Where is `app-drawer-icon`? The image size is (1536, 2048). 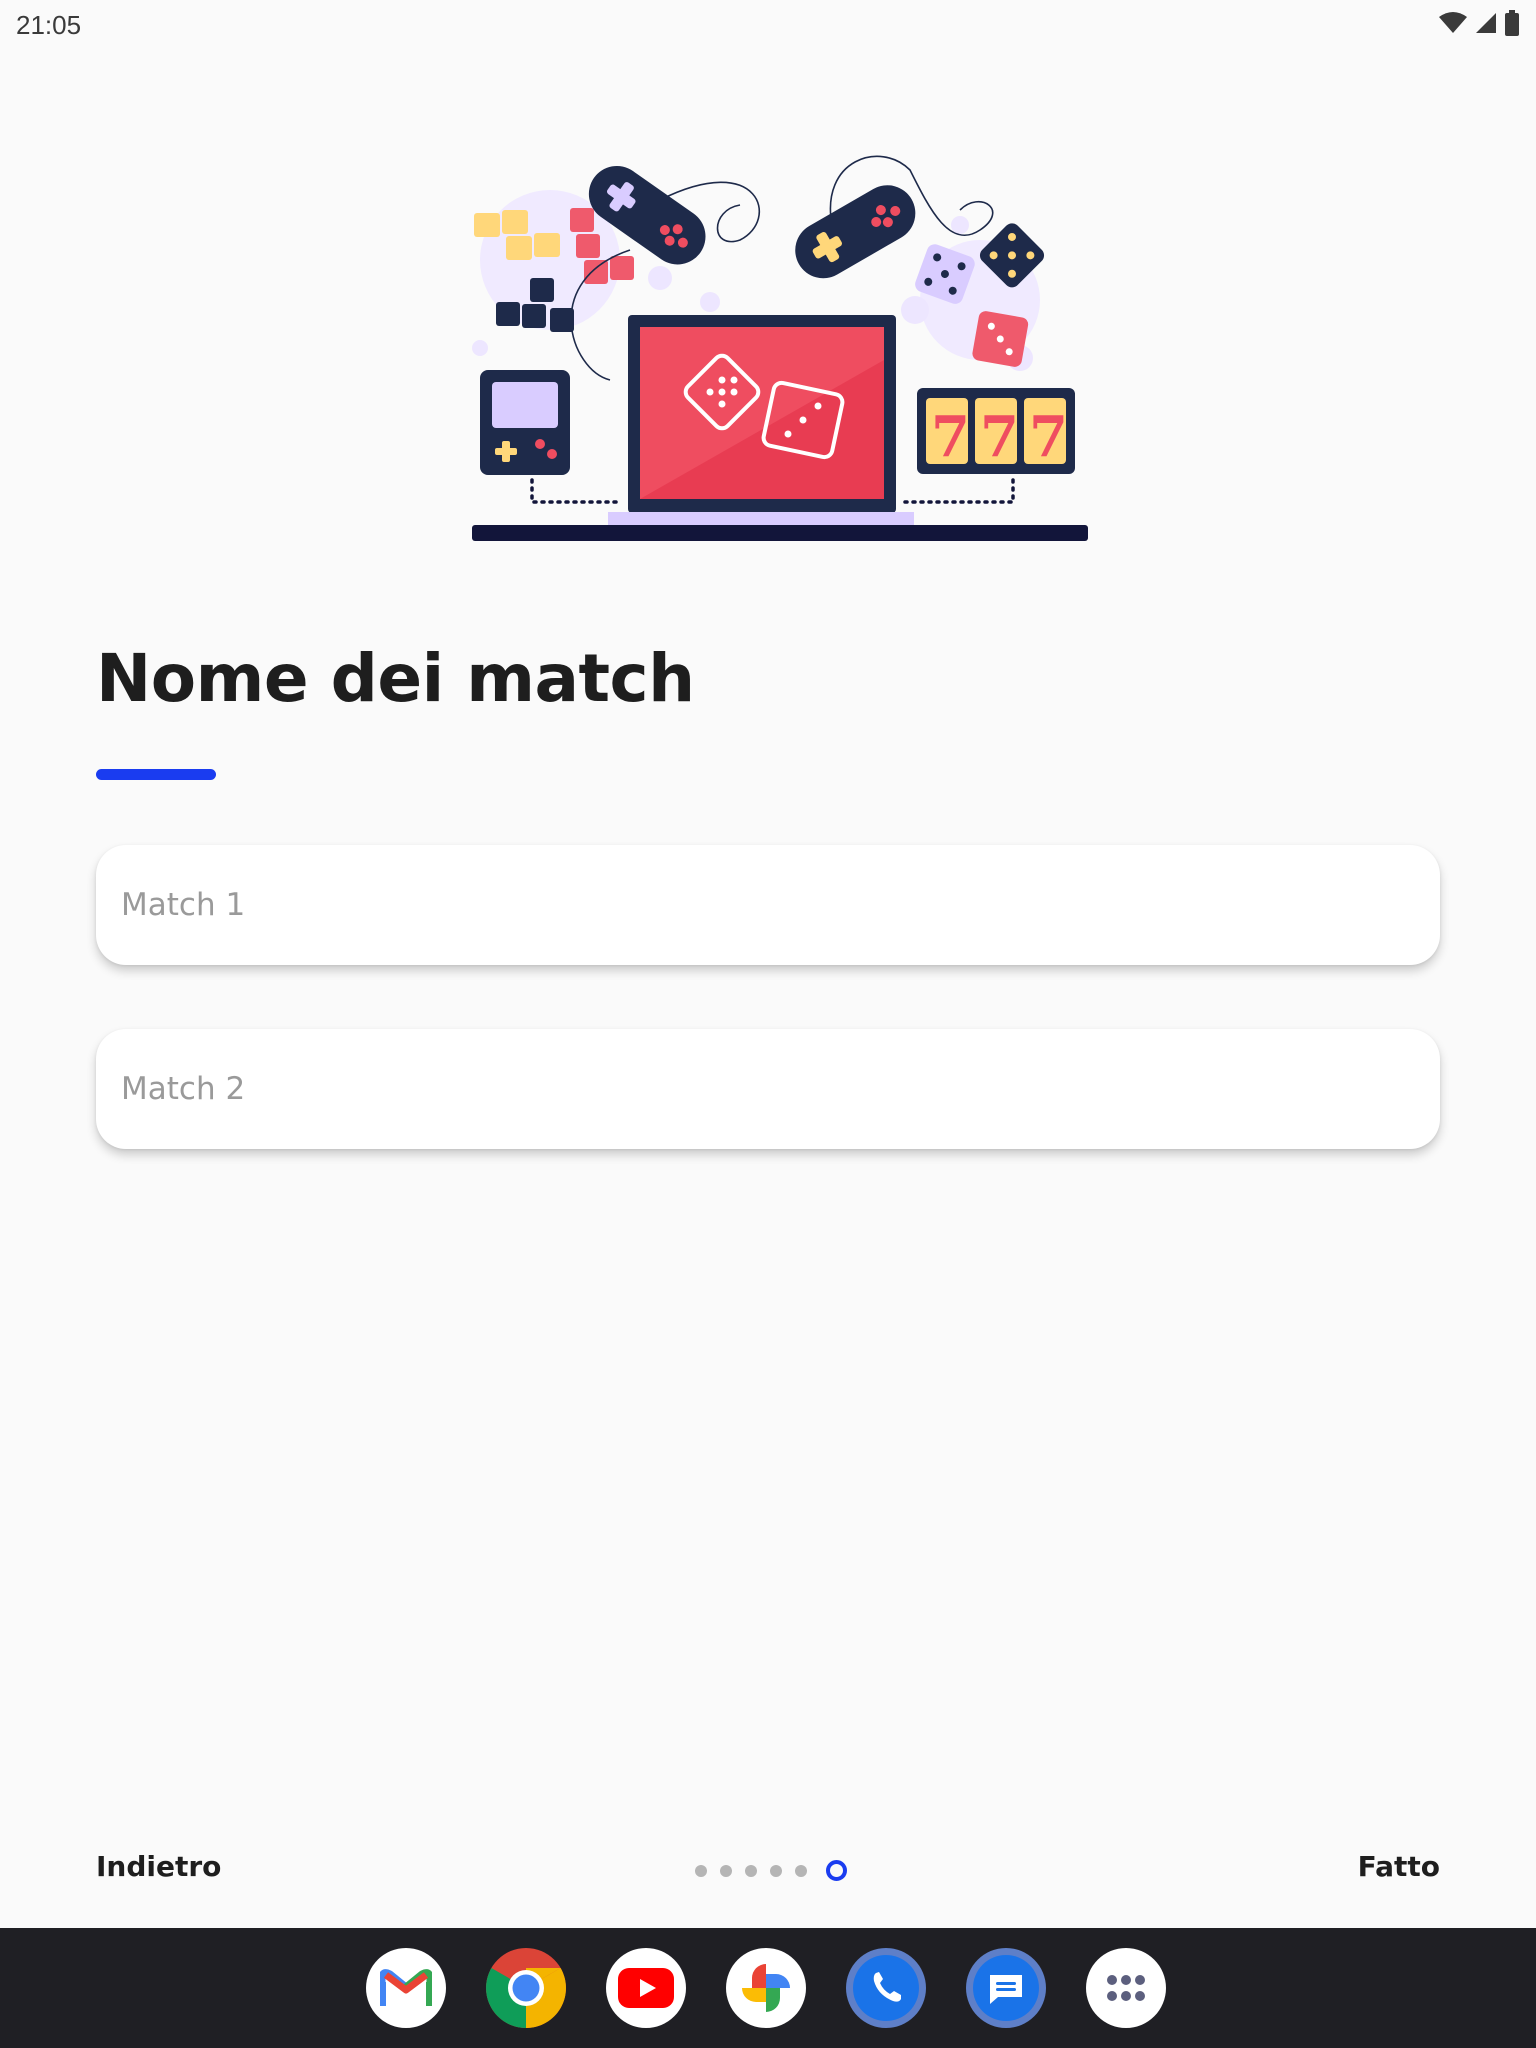
app-drawer-icon is located at coordinates (1126, 1988).